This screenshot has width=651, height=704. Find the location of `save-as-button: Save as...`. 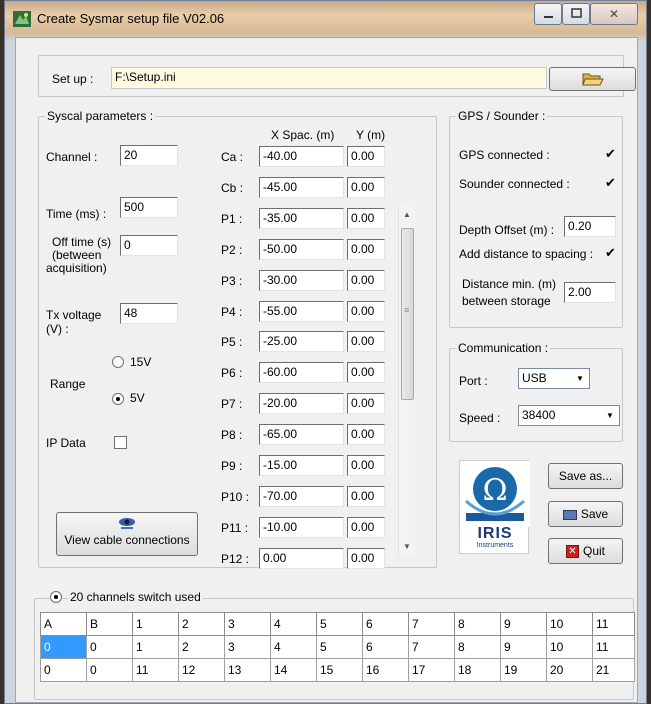

save-as-button: Save as... is located at coordinates (585, 476).